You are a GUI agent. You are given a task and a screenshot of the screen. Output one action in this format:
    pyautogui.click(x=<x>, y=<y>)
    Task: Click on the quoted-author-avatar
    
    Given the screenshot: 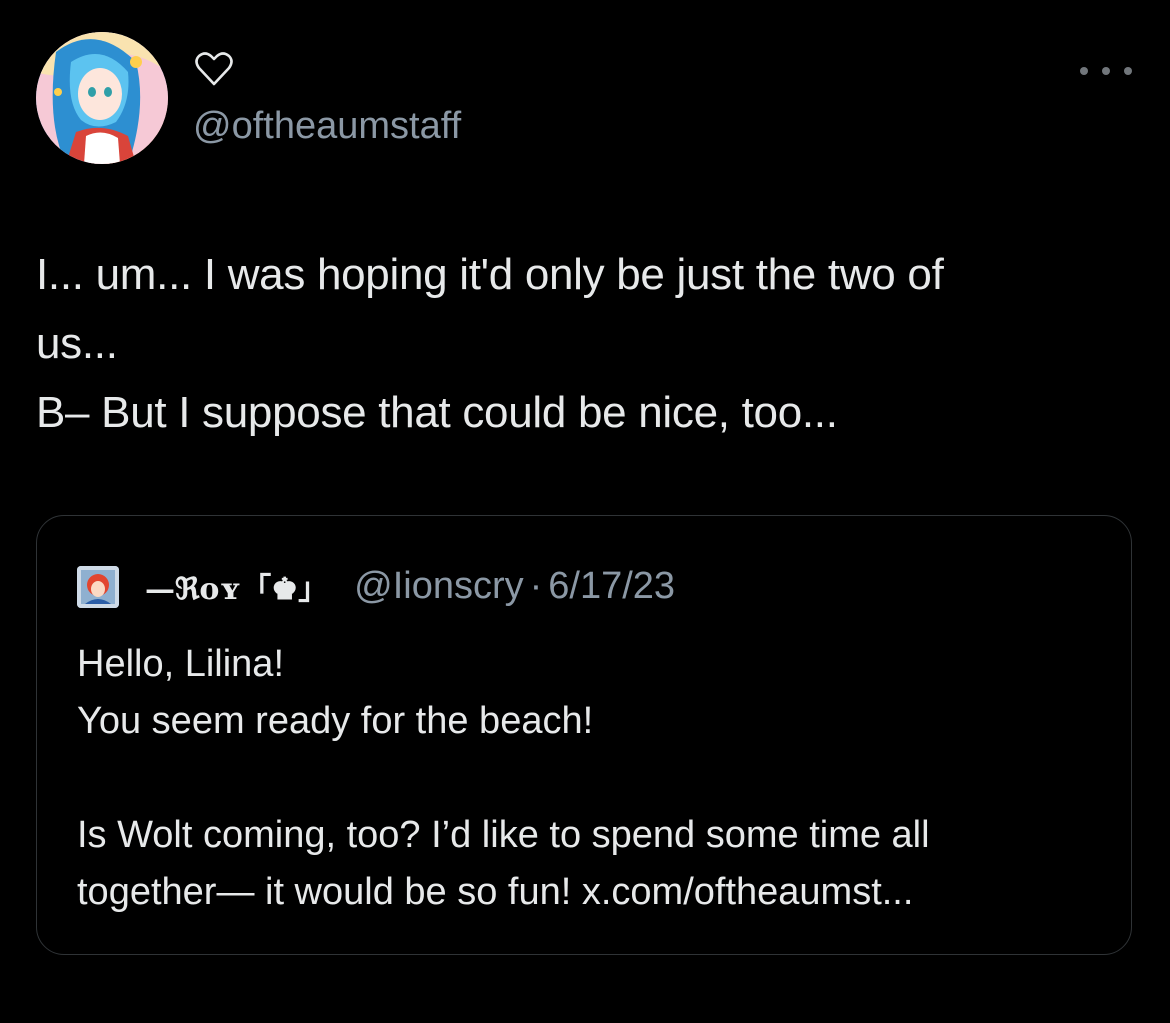 What is the action you would take?
    pyautogui.click(x=98, y=587)
    